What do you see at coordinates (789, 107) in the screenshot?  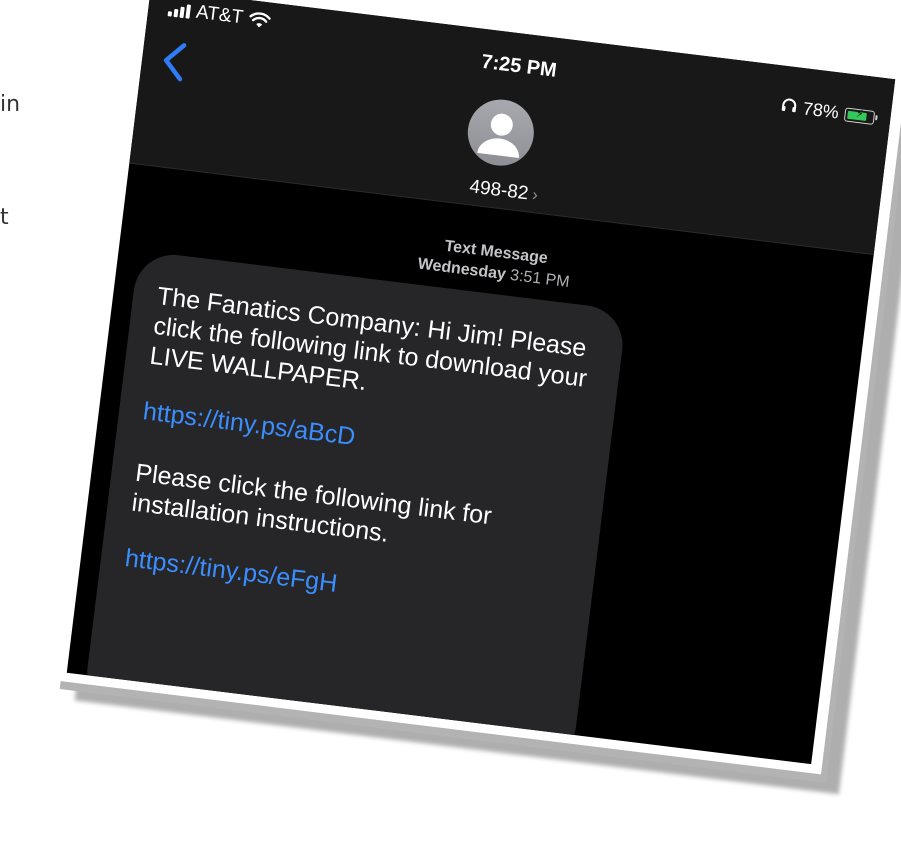 I see `headphones-icon` at bounding box center [789, 107].